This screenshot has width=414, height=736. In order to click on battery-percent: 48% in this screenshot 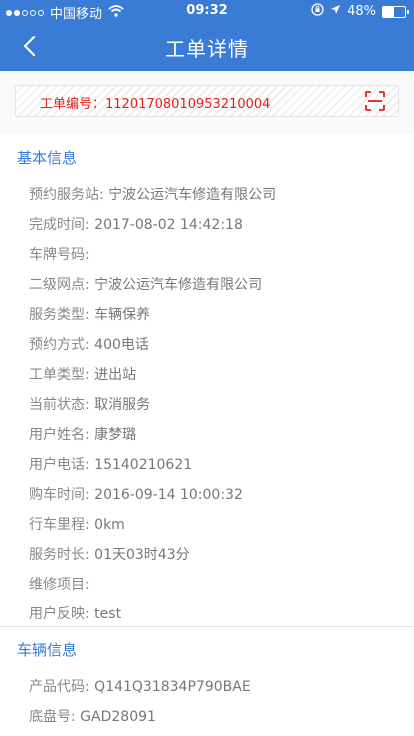, I will do `click(361, 11)`.